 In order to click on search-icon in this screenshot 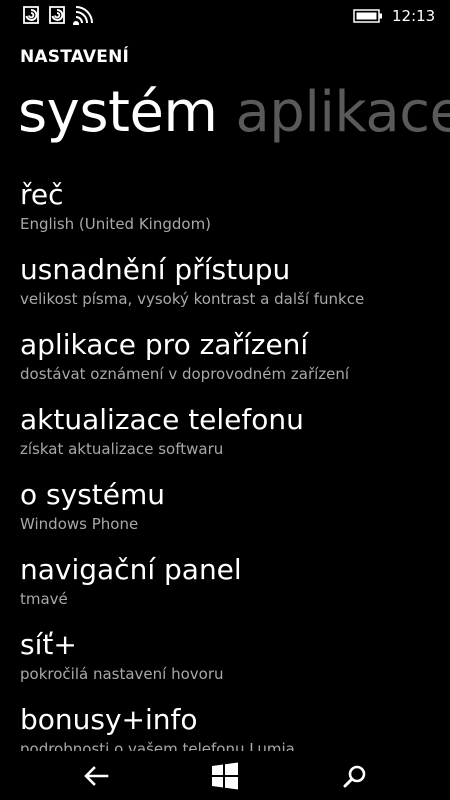, I will do `click(354, 776)`.